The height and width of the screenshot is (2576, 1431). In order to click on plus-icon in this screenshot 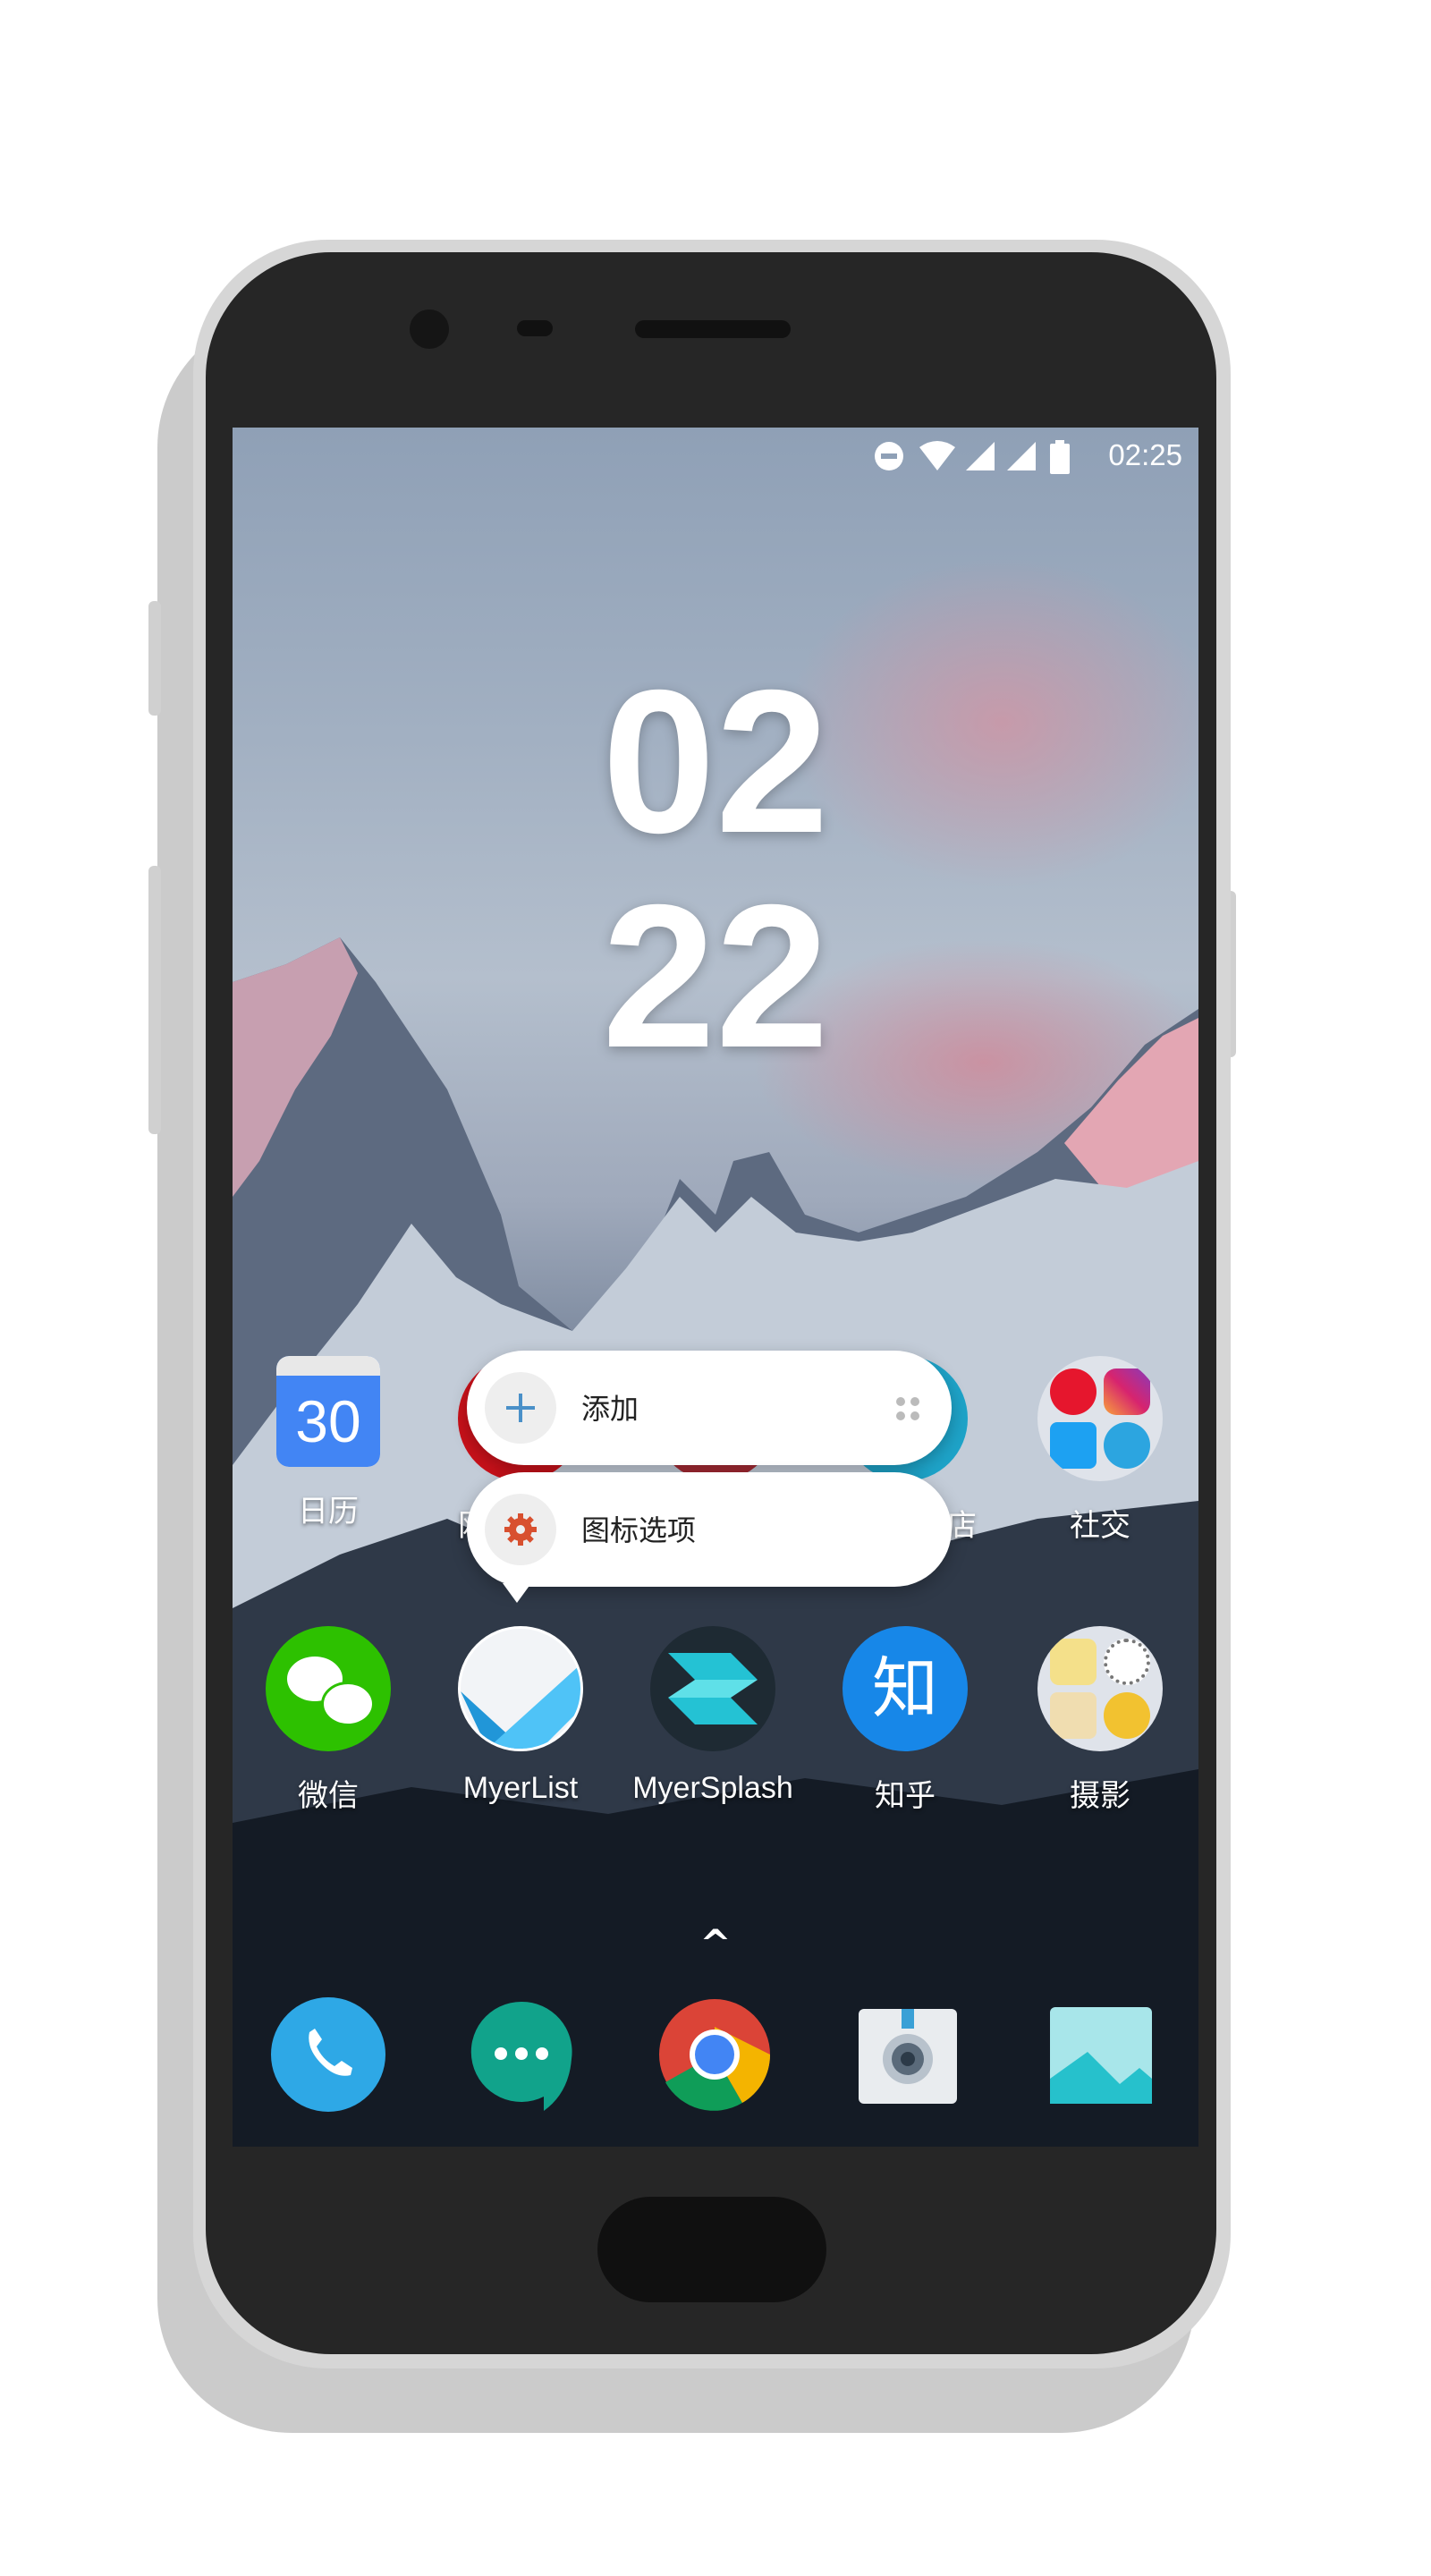, I will do `click(520, 1408)`.